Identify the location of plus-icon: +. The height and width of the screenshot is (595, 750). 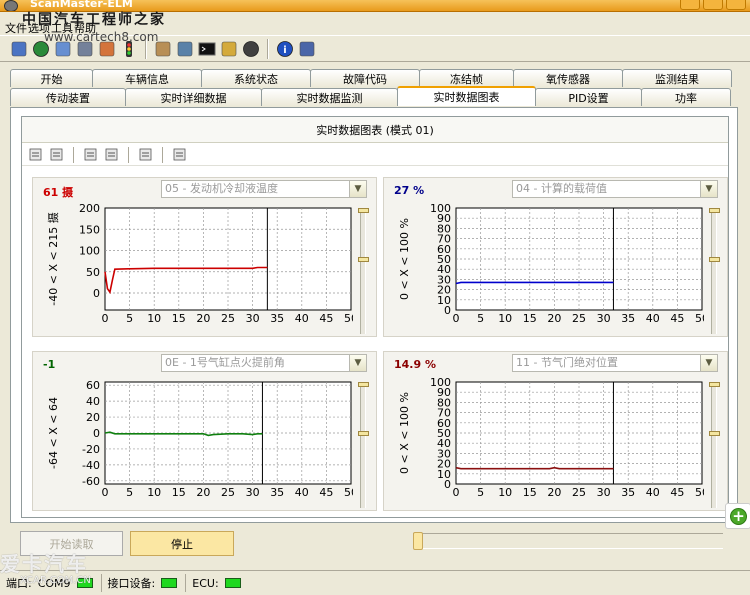
(738, 516).